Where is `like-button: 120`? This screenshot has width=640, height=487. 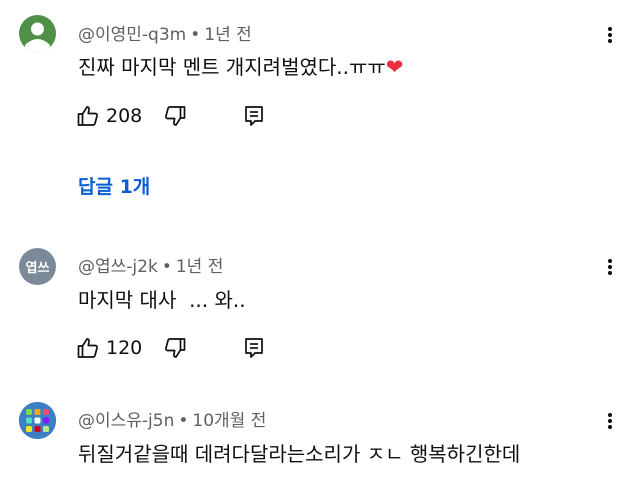
like-button: 120 is located at coordinates (109, 348).